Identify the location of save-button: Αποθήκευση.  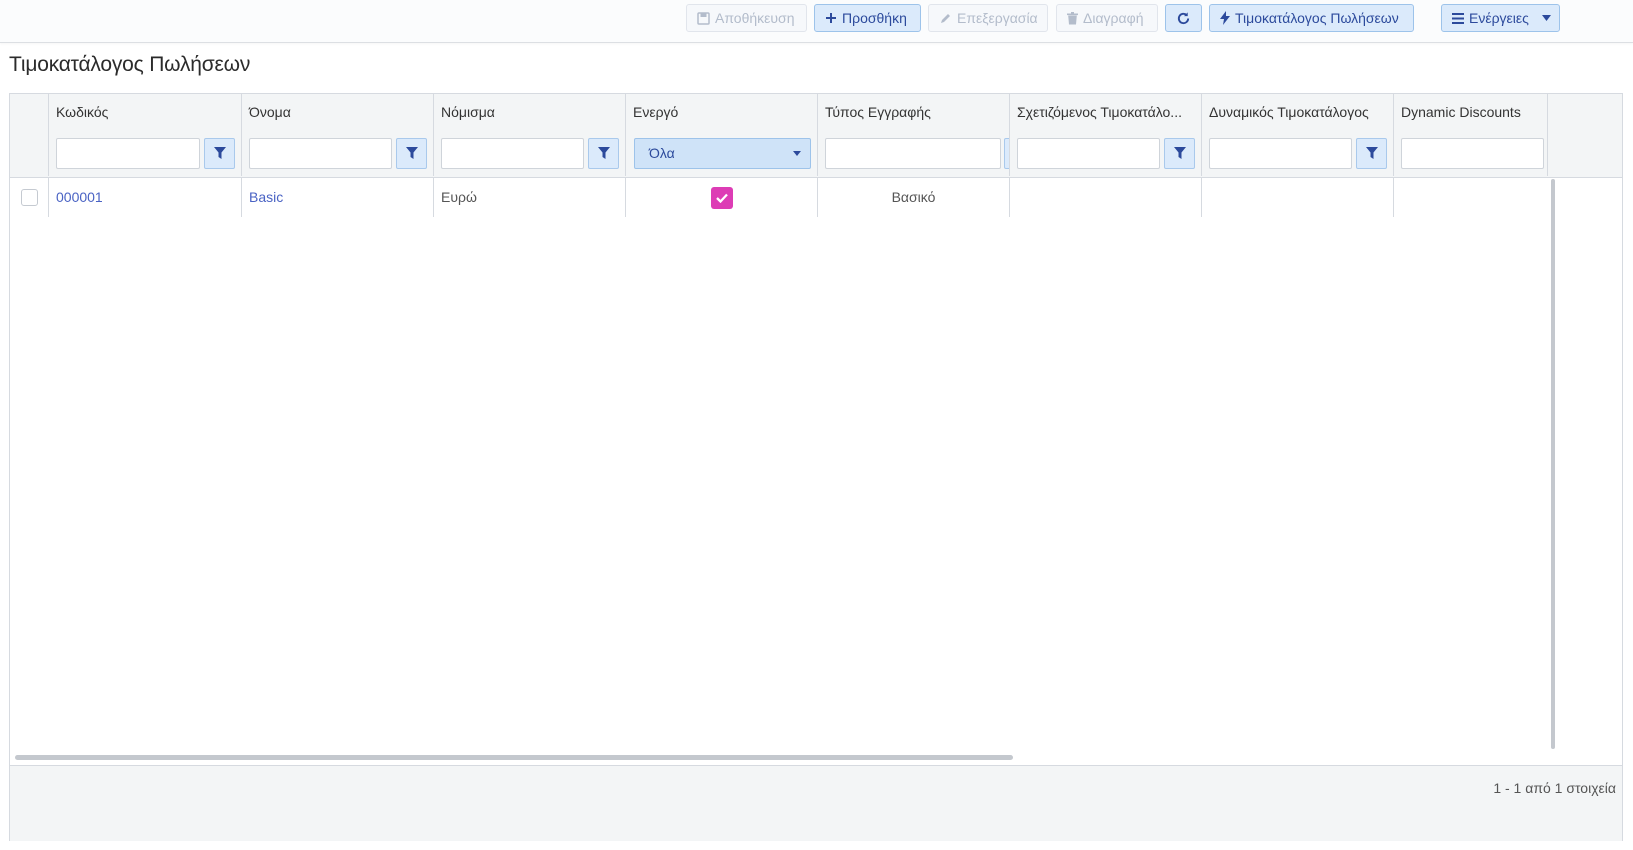
(746, 18).